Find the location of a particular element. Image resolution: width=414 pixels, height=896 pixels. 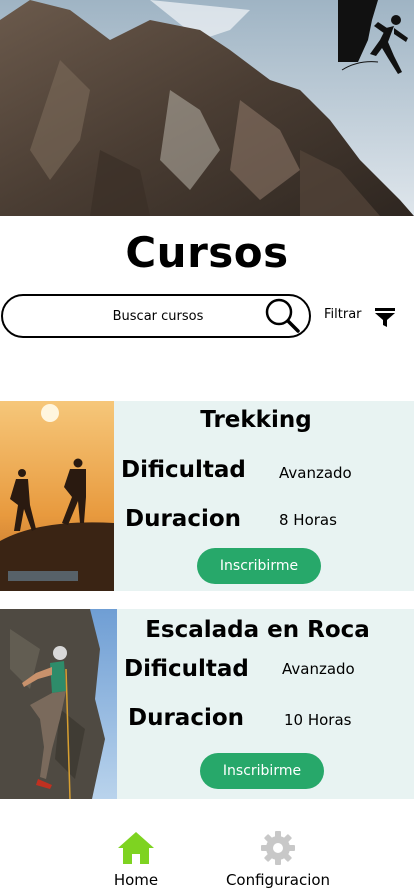

home-icon is located at coordinates (136, 848).